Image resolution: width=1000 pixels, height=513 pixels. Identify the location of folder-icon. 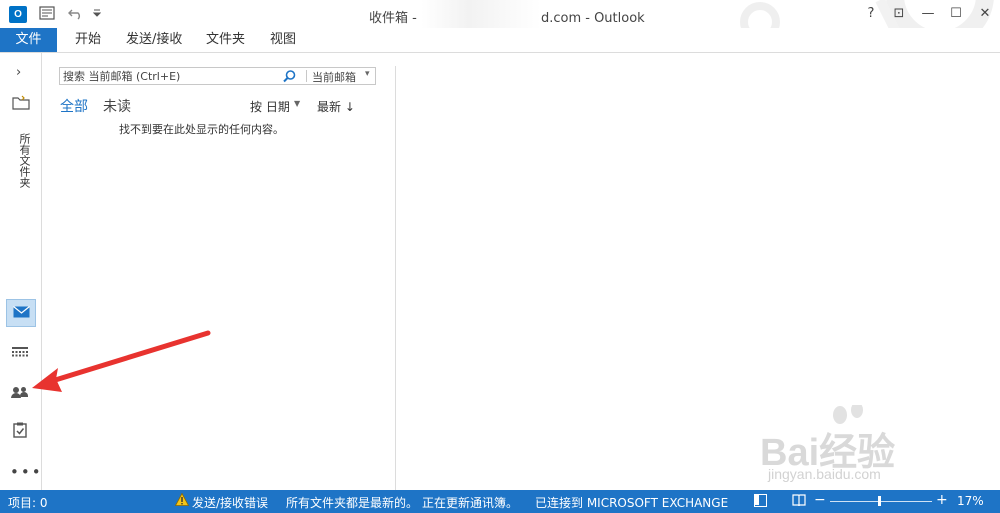
(21, 102).